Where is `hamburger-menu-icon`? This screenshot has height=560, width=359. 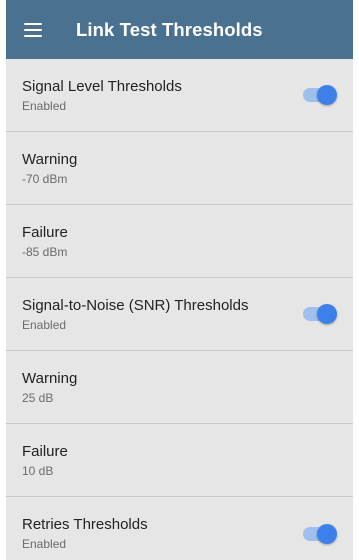
hamburger-menu-icon is located at coordinates (33, 29).